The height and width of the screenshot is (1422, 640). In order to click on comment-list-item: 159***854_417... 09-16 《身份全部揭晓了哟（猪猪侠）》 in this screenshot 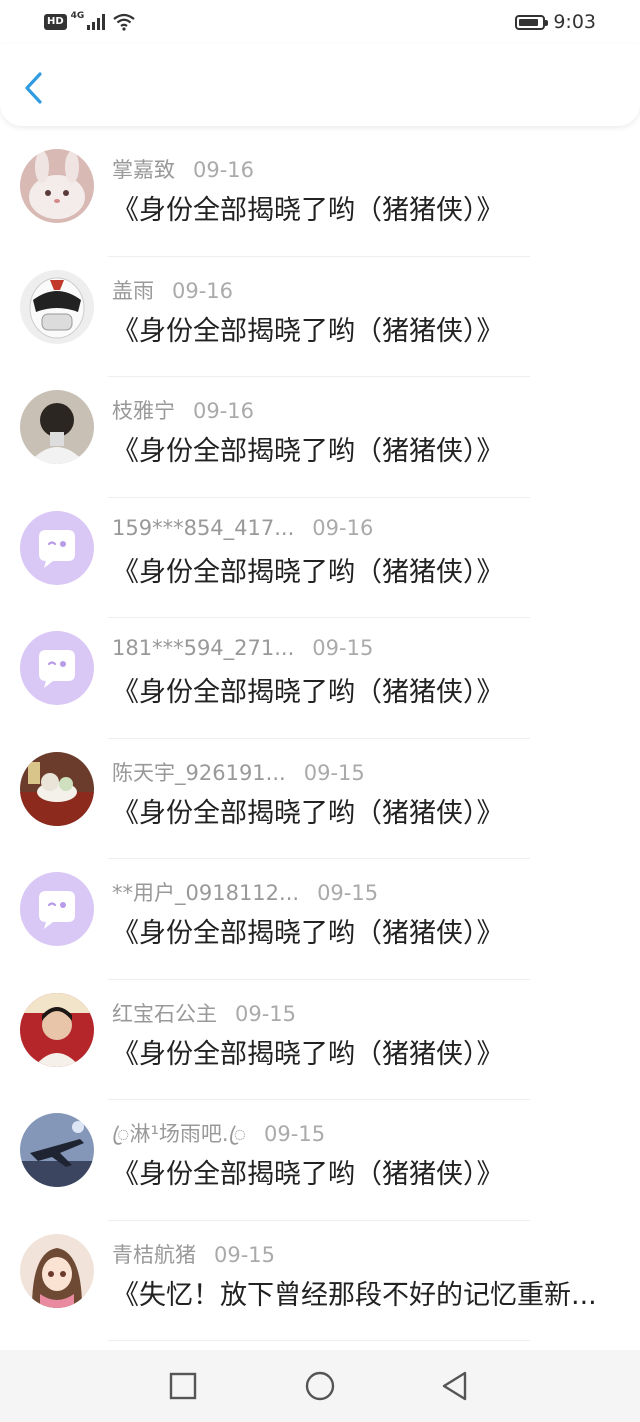, I will do `click(320, 558)`.